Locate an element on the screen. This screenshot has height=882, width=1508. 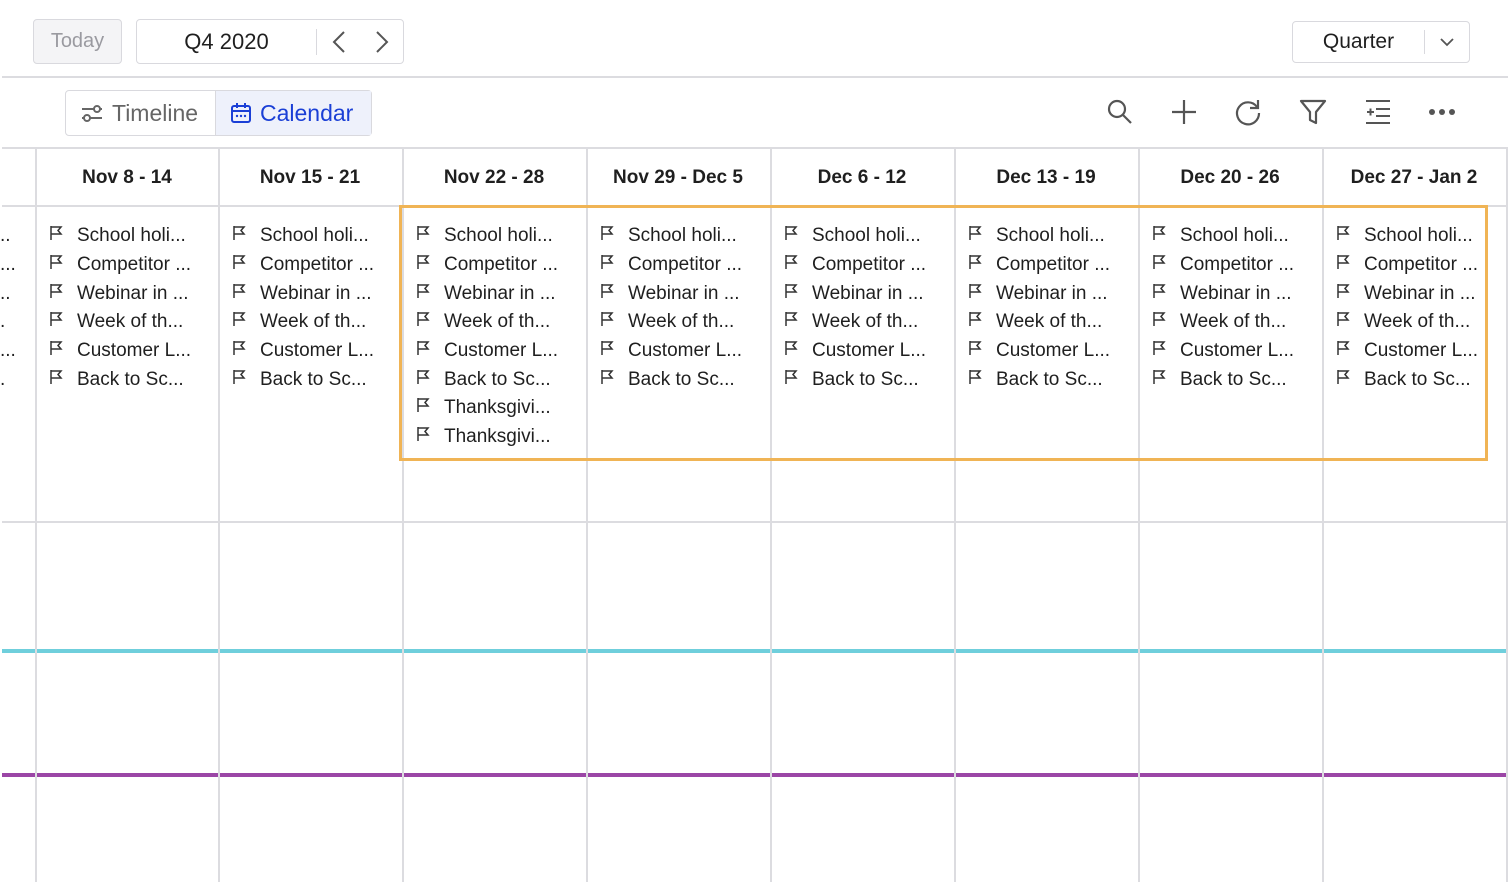
filter-button is located at coordinates (1313, 112).